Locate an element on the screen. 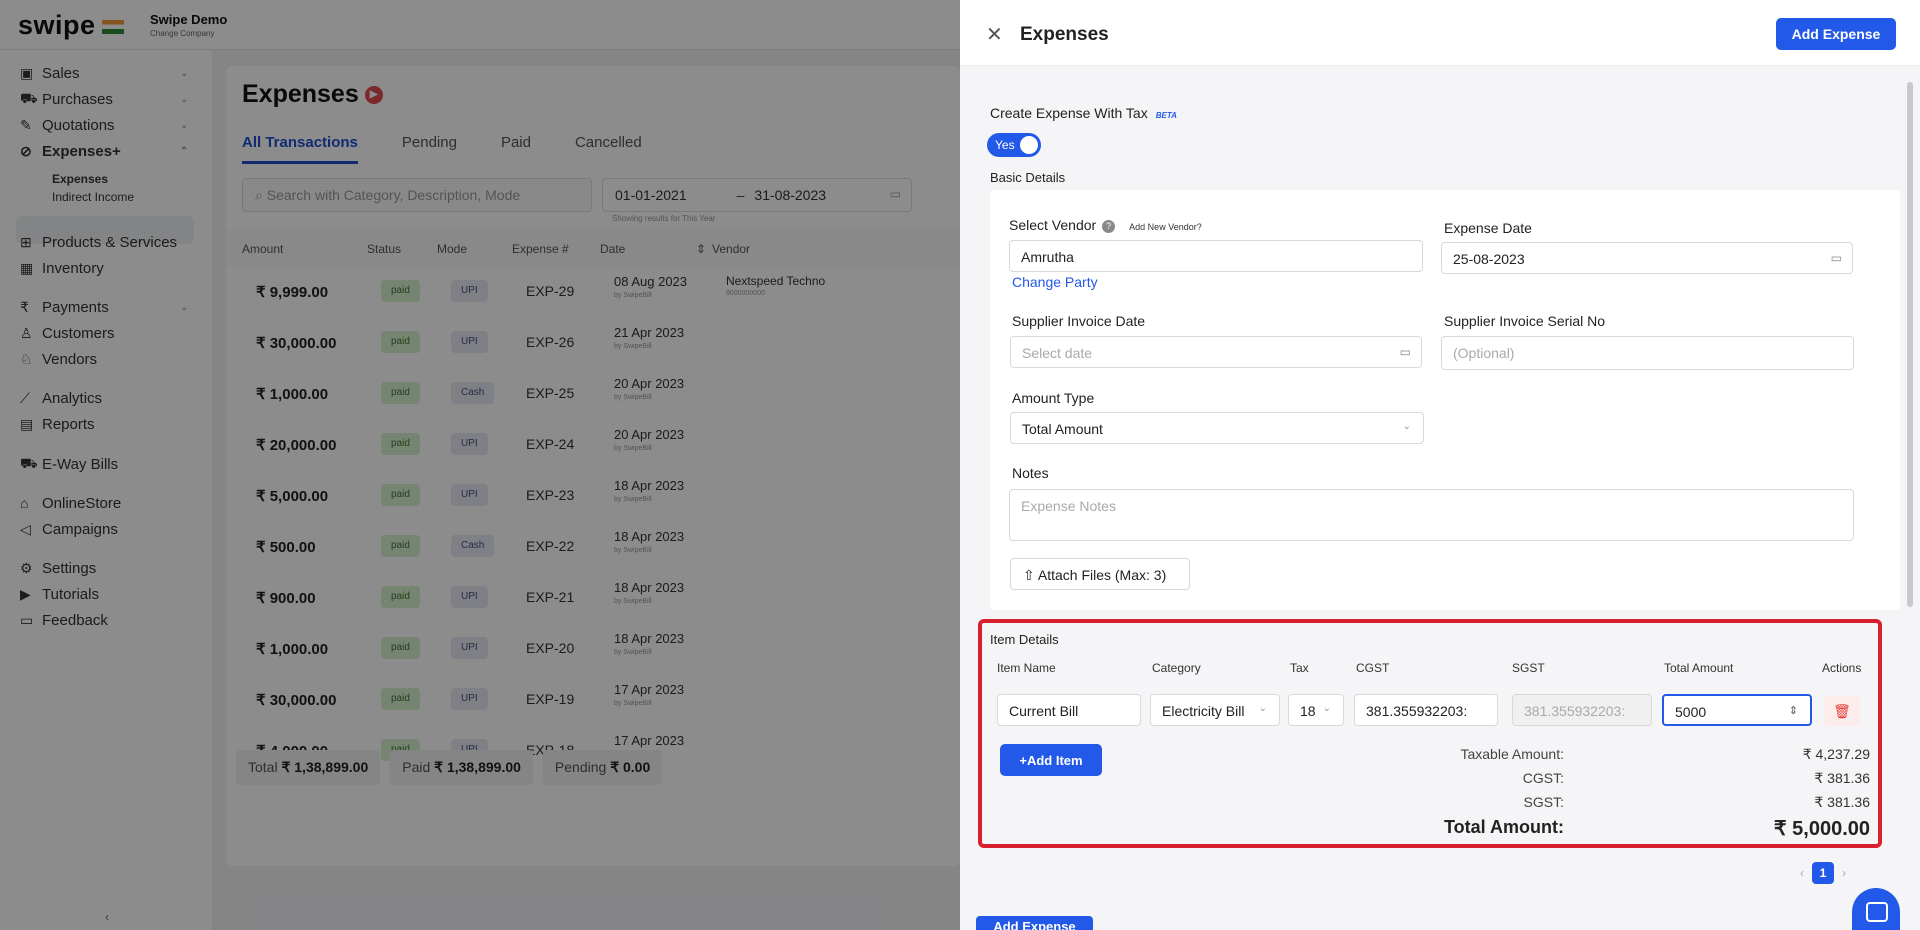 Image resolution: width=1920 pixels, height=930 pixels. col-actions: Actions is located at coordinates (1842, 668).